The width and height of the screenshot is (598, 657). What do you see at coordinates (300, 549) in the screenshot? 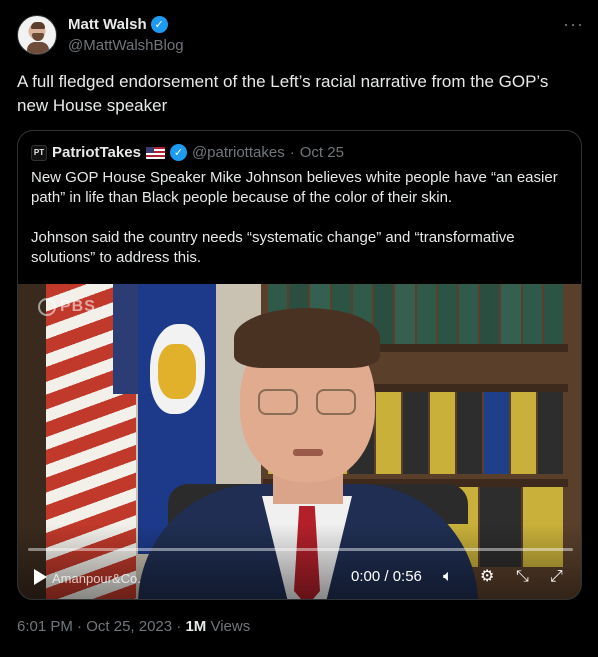
I see `video-progress-bar` at bounding box center [300, 549].